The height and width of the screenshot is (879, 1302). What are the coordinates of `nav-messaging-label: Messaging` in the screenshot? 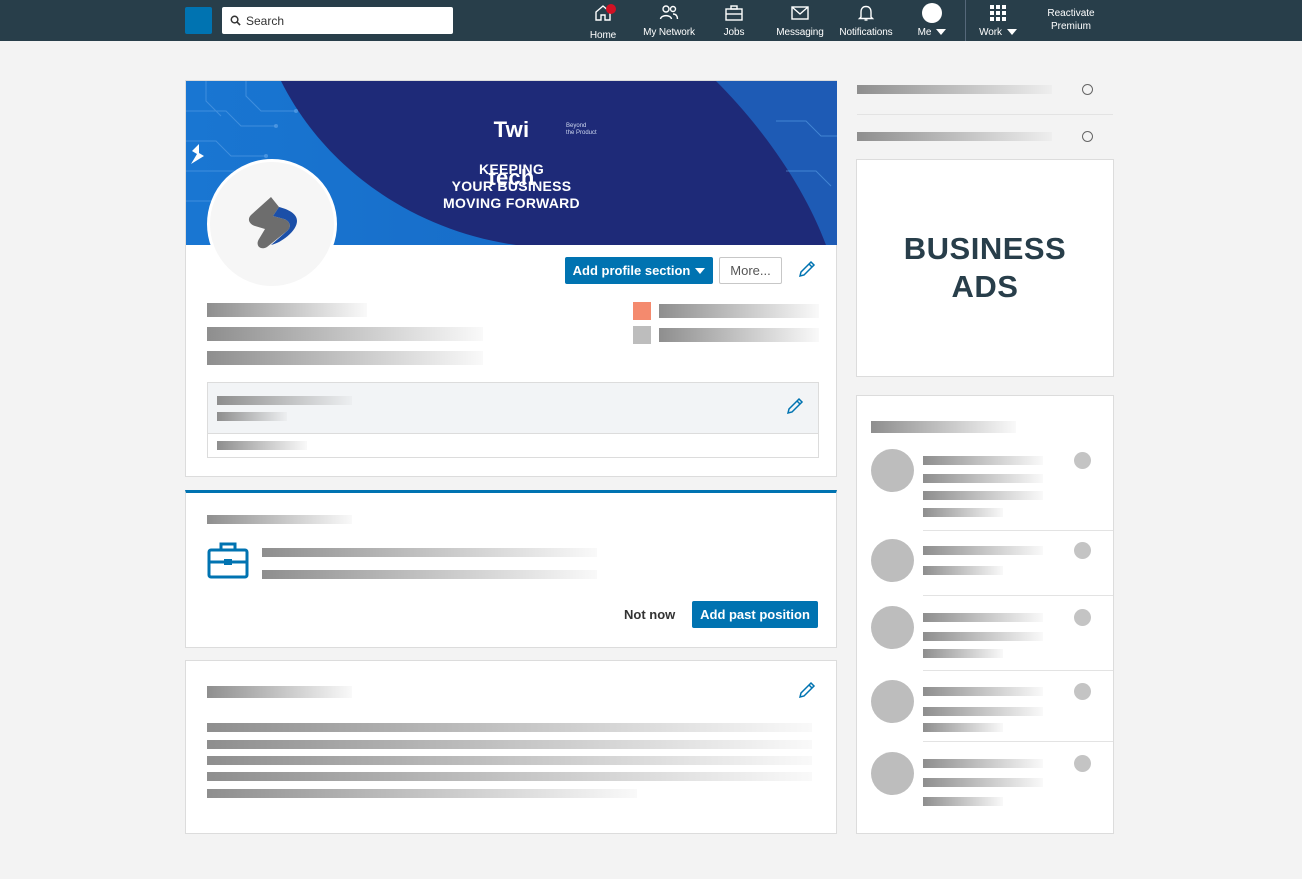 It's located at (800, 32).